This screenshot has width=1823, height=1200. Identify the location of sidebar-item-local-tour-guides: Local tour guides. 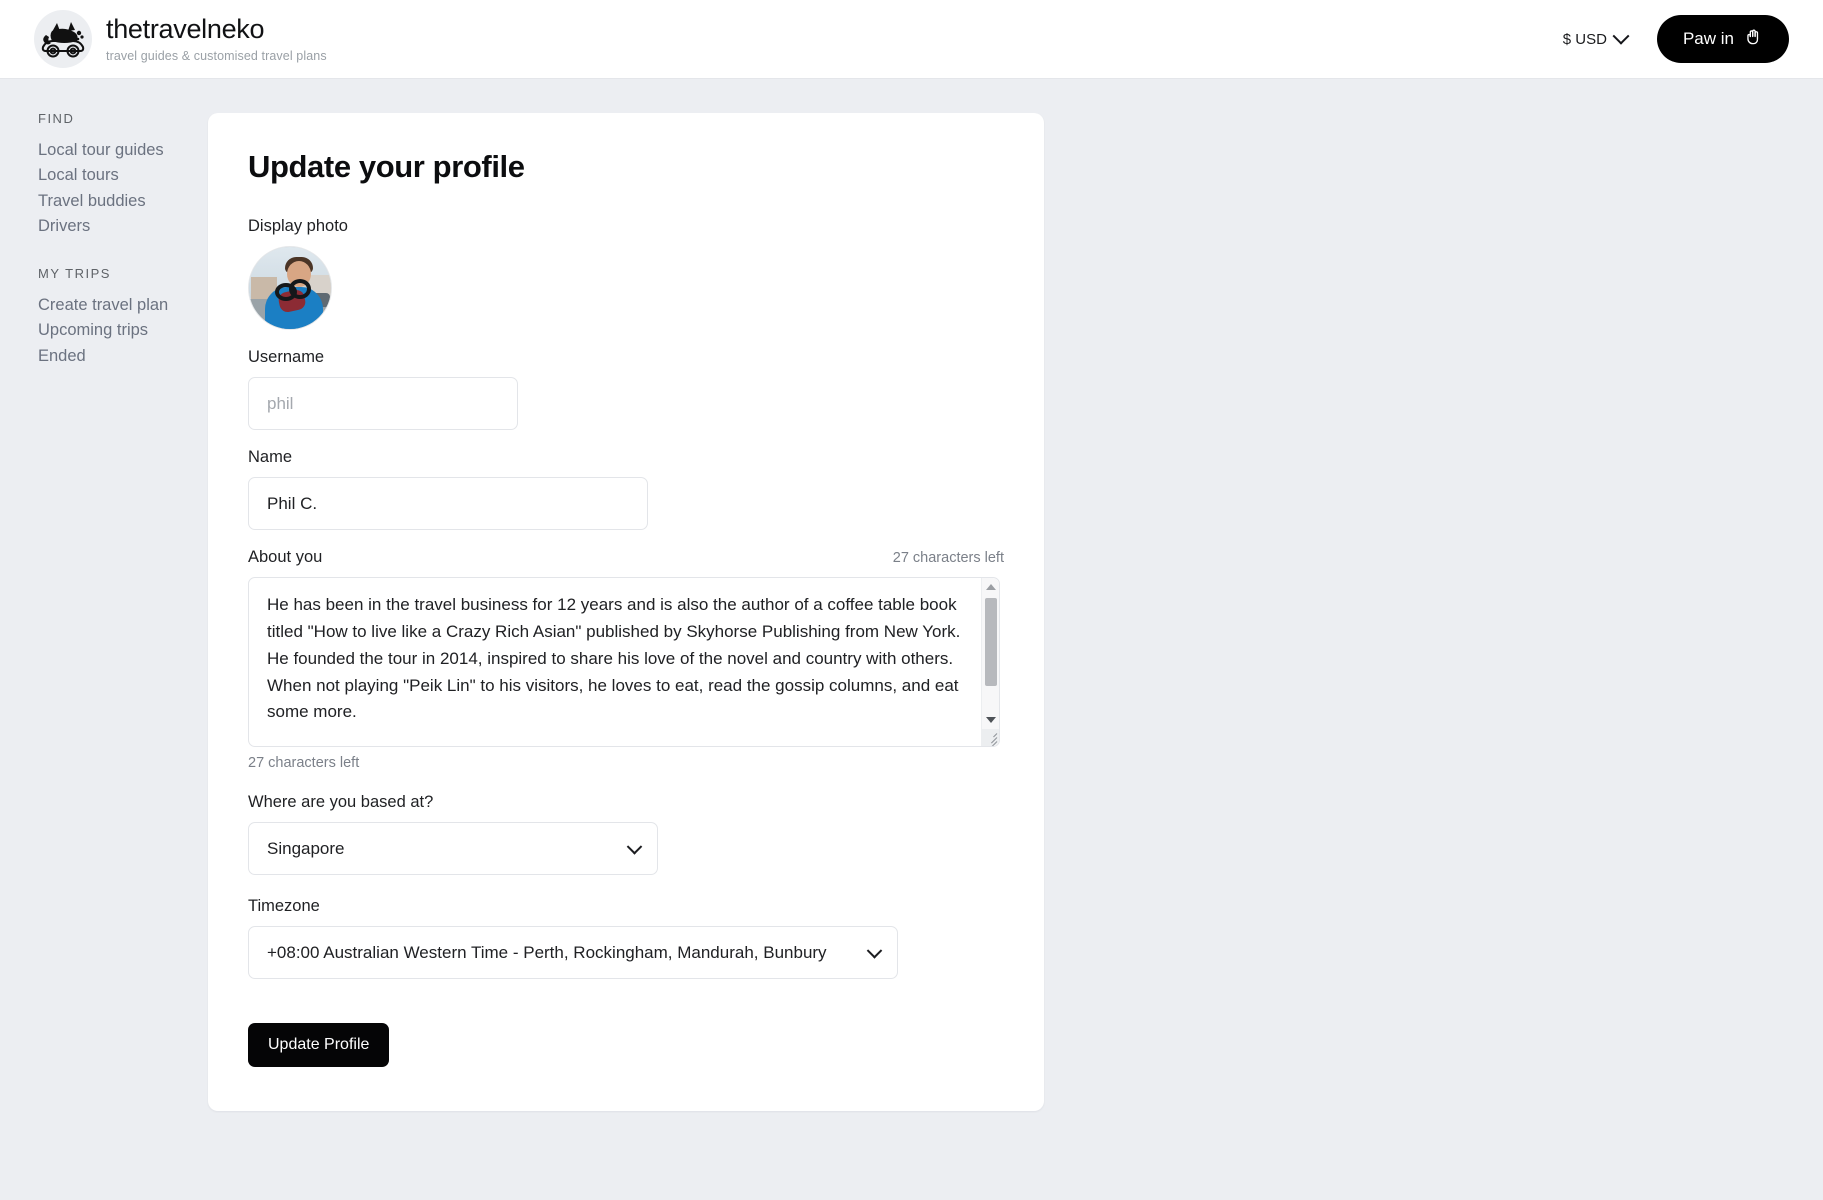
(123, 150).